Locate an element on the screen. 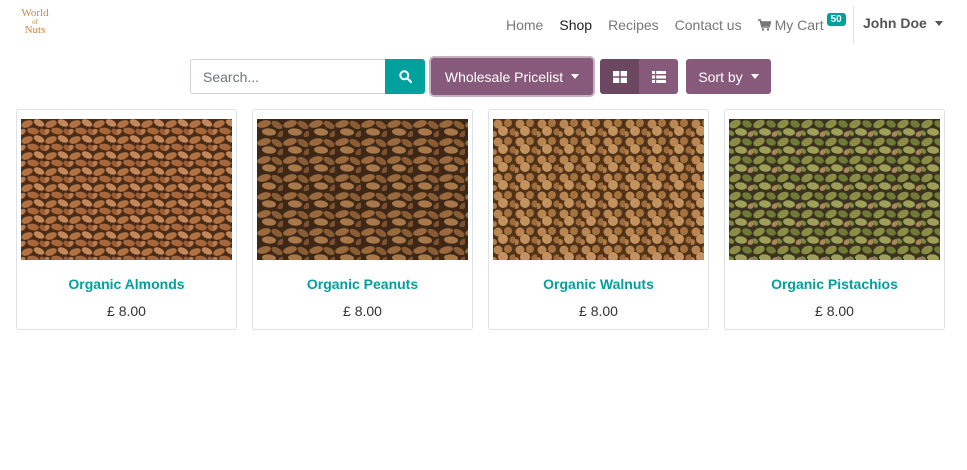 Image resolution: width=967 pixels, height=470 pixels. grid-view-button is located at coordinates (619, 76).